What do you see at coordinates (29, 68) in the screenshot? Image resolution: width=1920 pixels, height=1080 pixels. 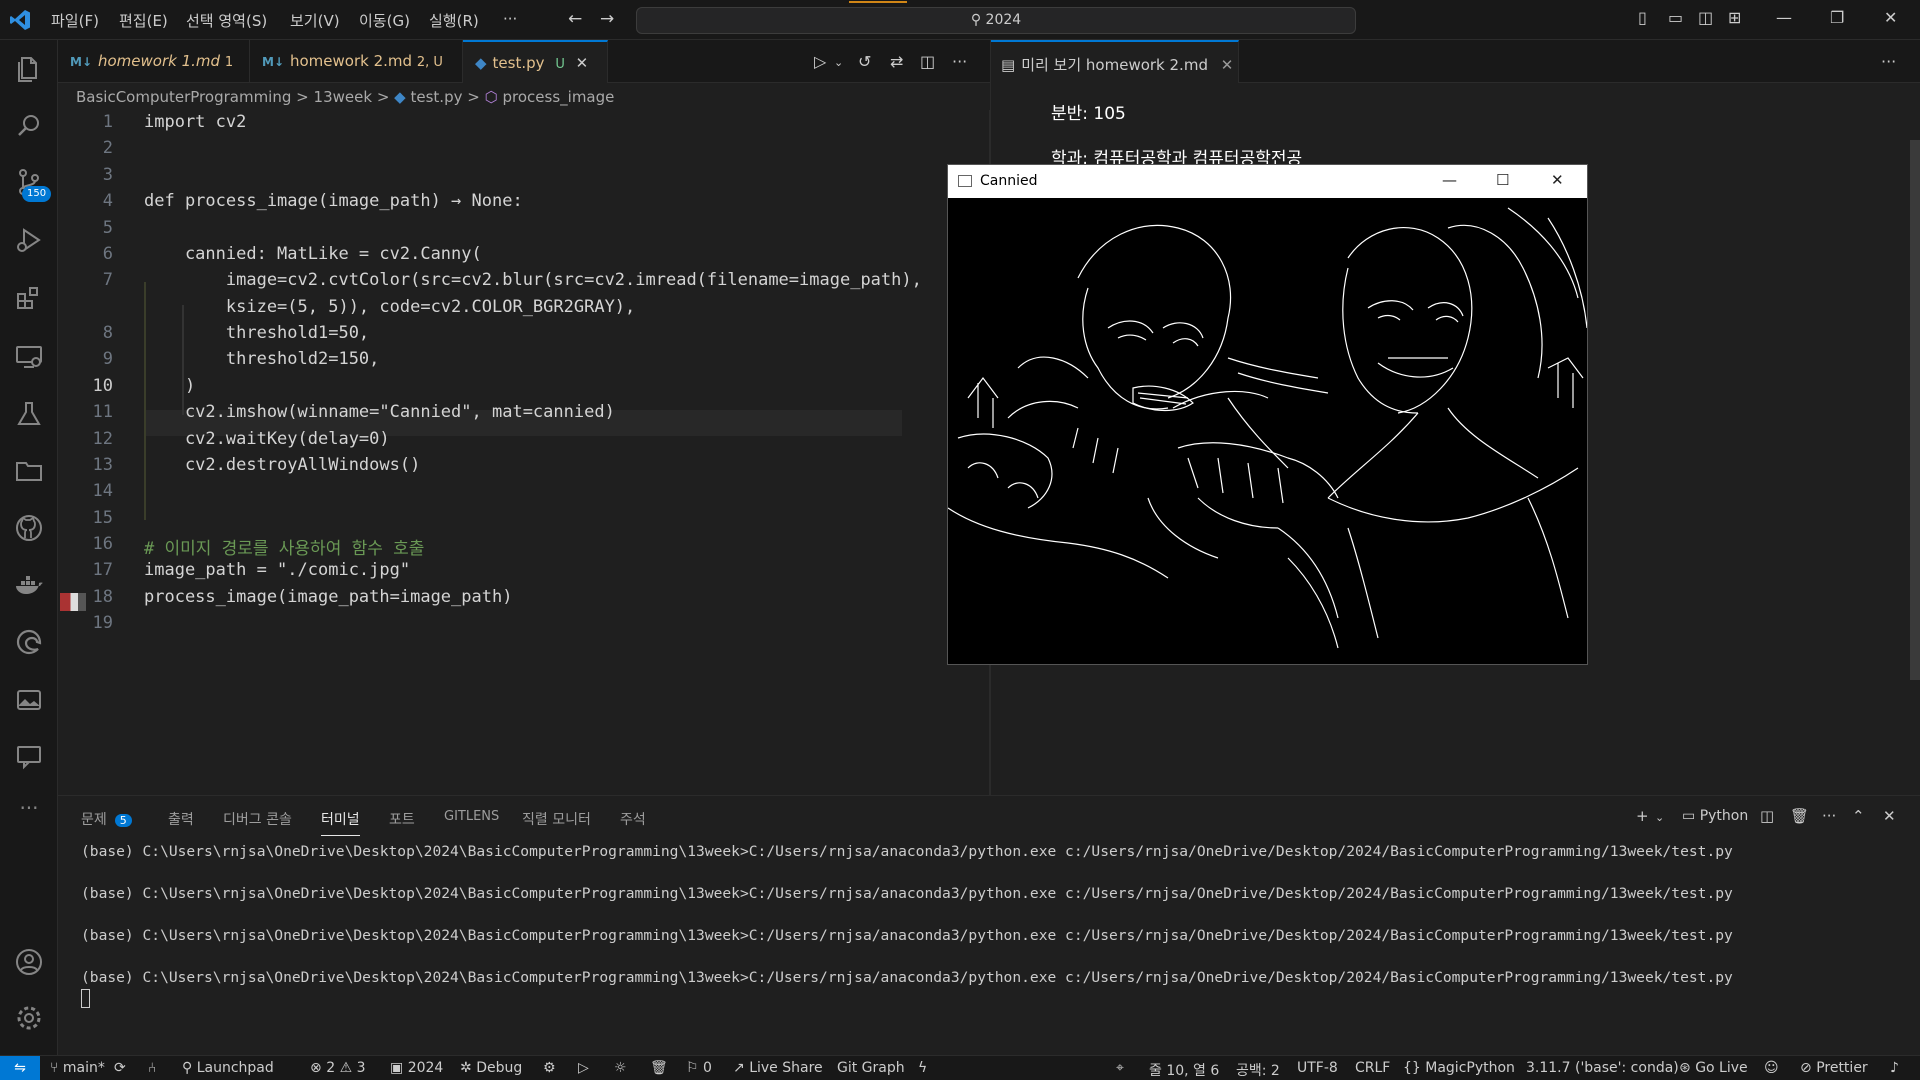 I see `explorer-icon` at bounding box center [29, 68].